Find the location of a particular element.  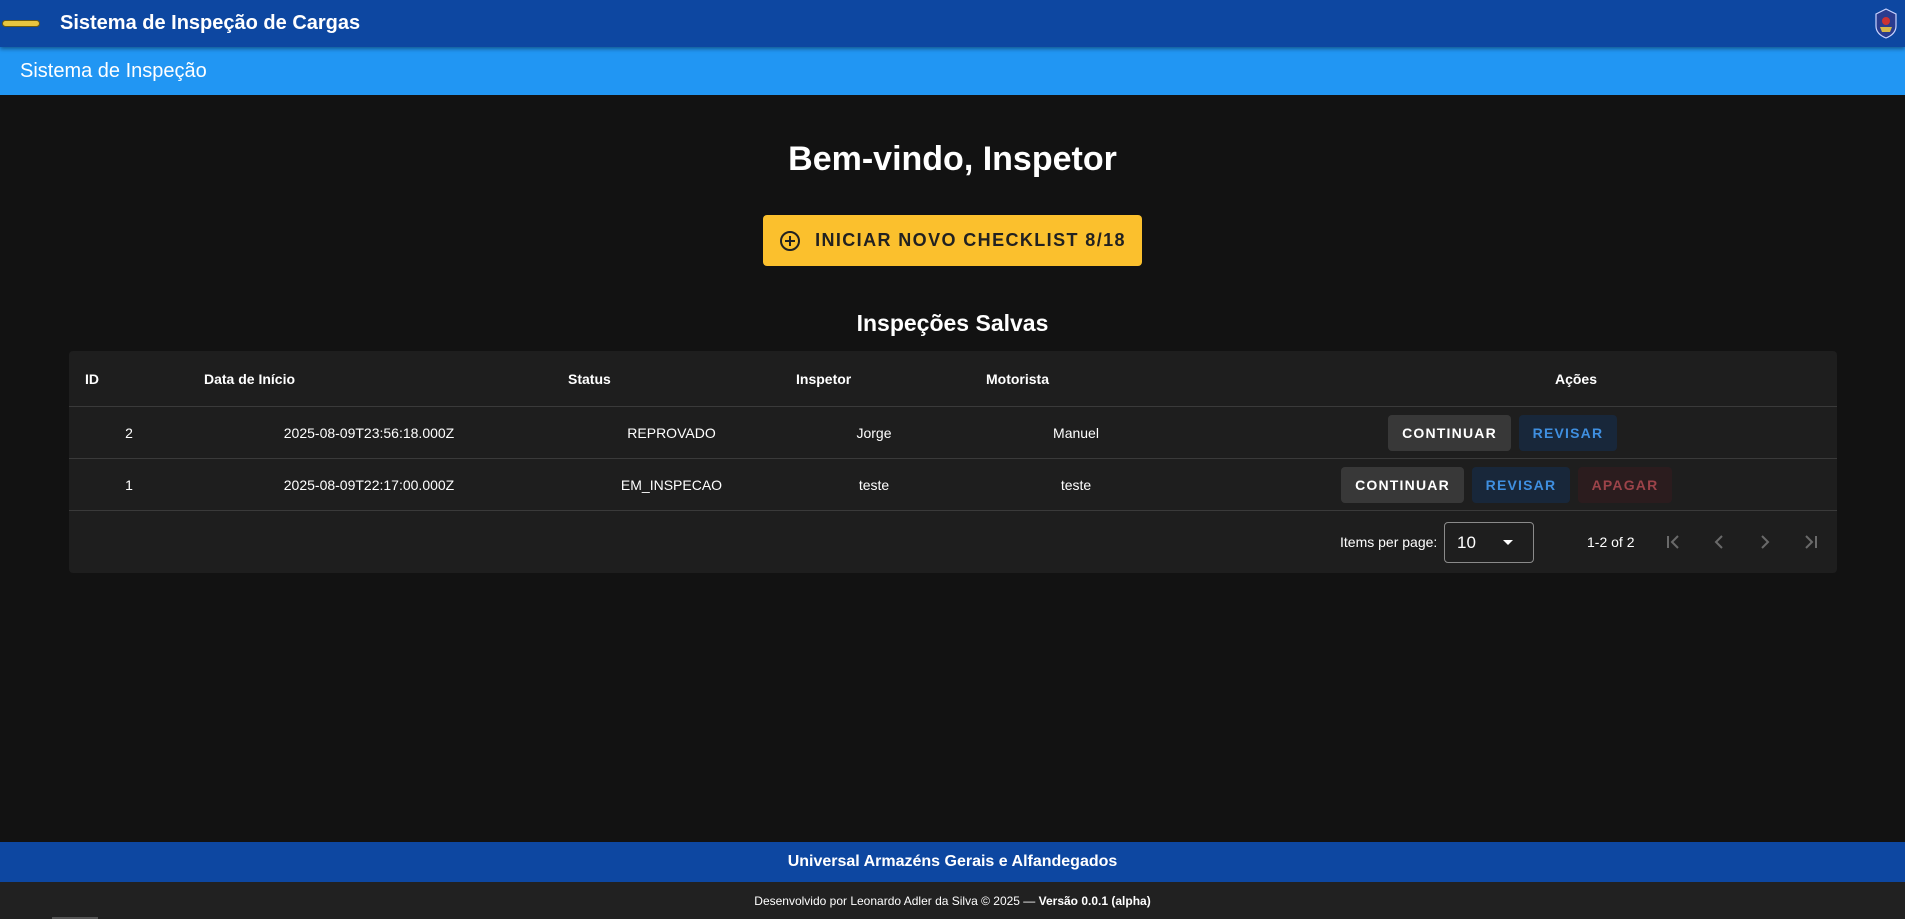

items-per-page-select: 10 is located at coordinates (1489, 542).